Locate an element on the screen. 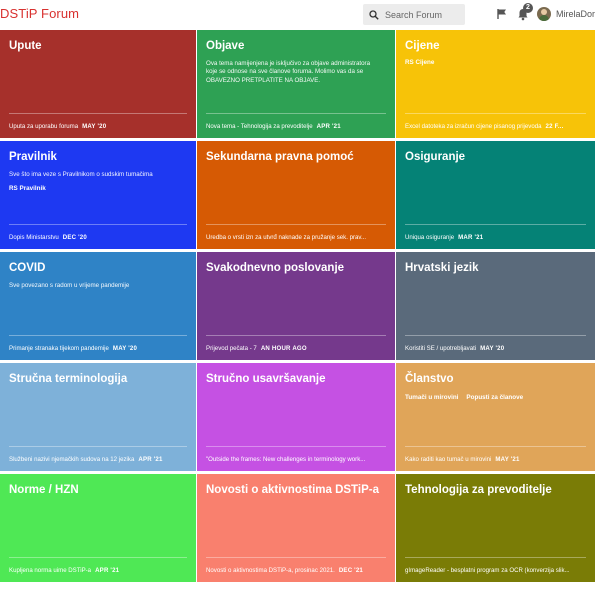 This screenshot has width=600, height=600. category-title: Norme / HZN is located at coordinates (44, 490).